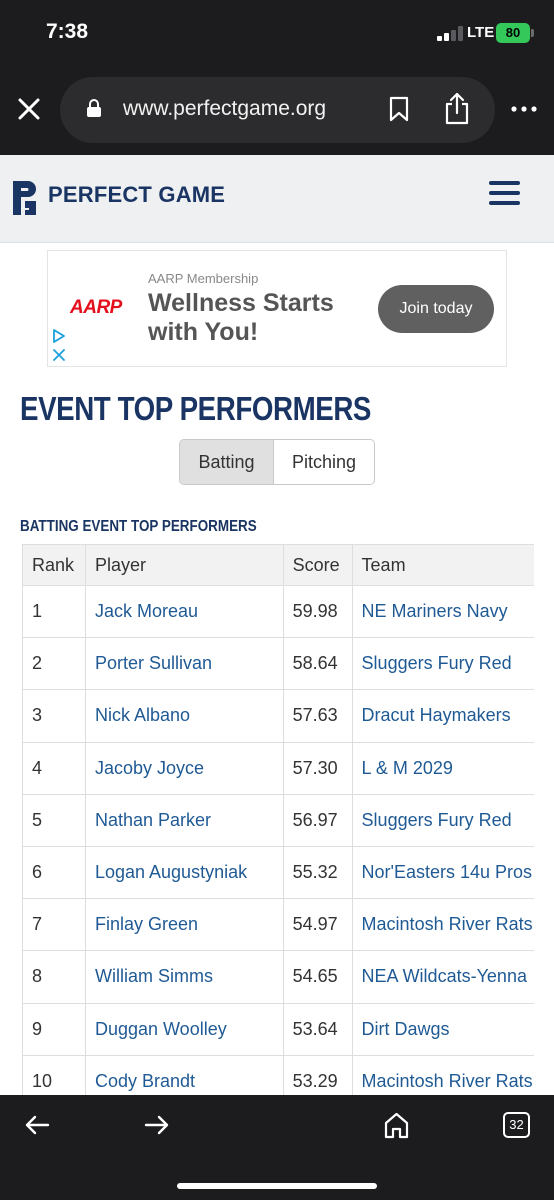 This screenshot has width=554, height=1200. What do you see at coordinates (136, 195) in the screenshot?
I see `brand-name: PERFECT GAME` at bounding box center [136, 195].